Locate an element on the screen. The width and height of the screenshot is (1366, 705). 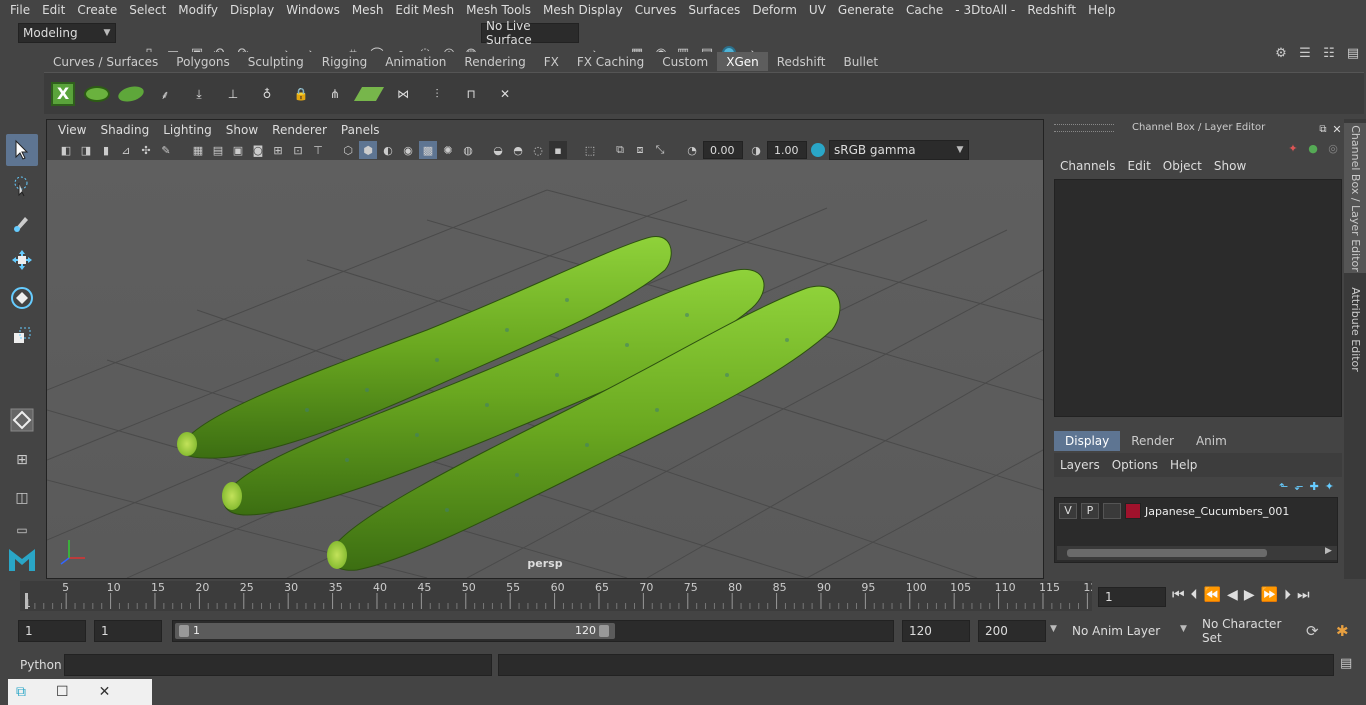
xgen-guide-delete-icon: ✕ is located at coordinates (505, 94).